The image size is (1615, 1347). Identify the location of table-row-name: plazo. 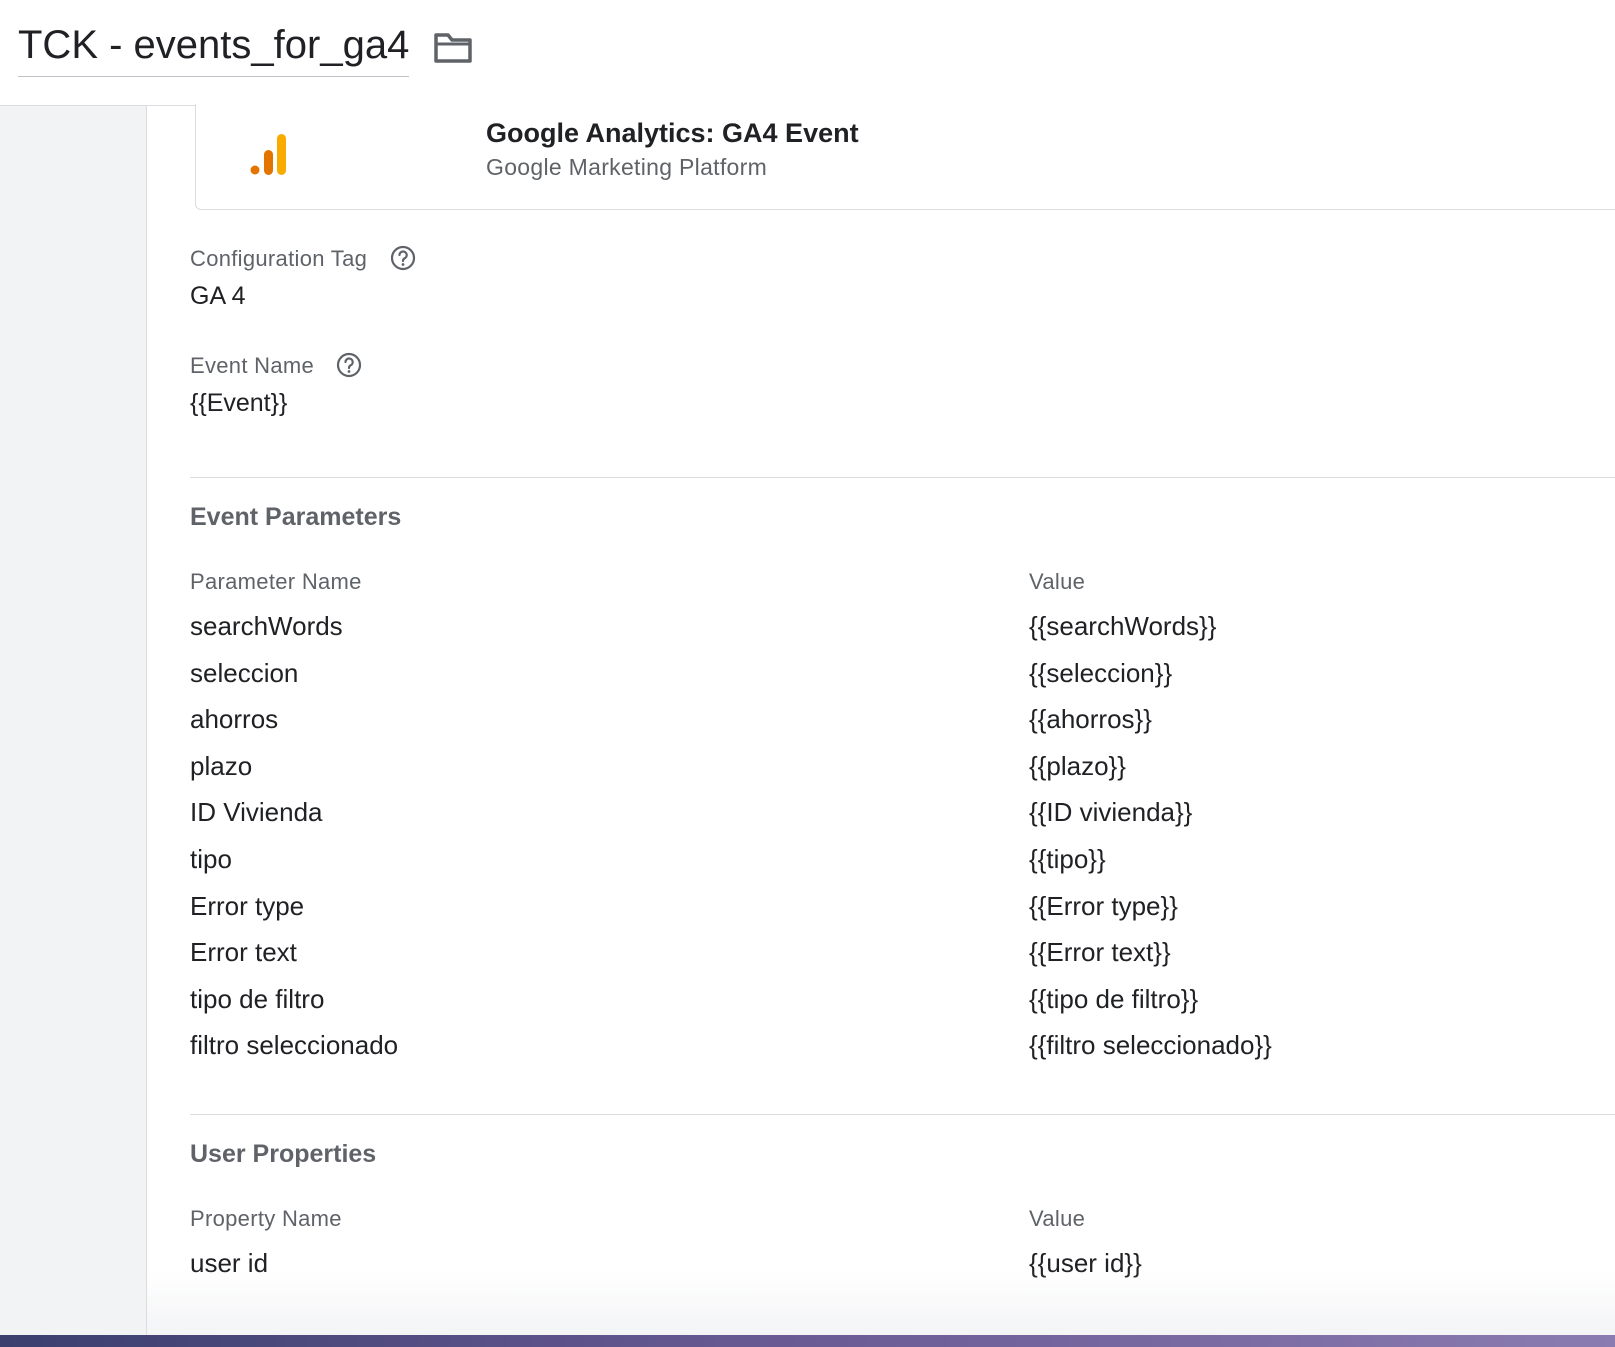
(221, 765).